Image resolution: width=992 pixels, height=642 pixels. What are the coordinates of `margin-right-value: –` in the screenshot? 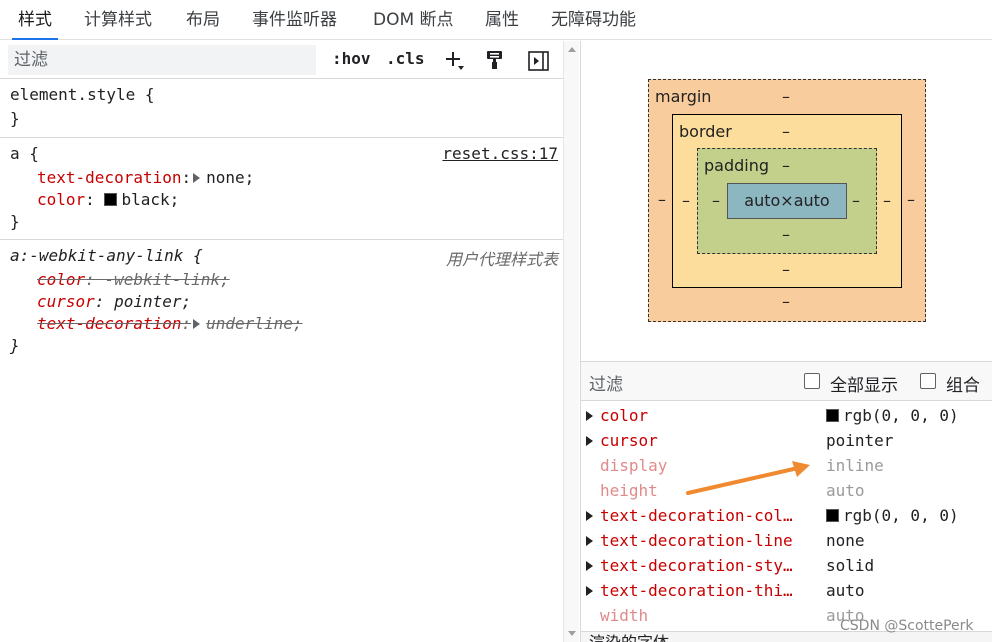 It's located at (911, 199).